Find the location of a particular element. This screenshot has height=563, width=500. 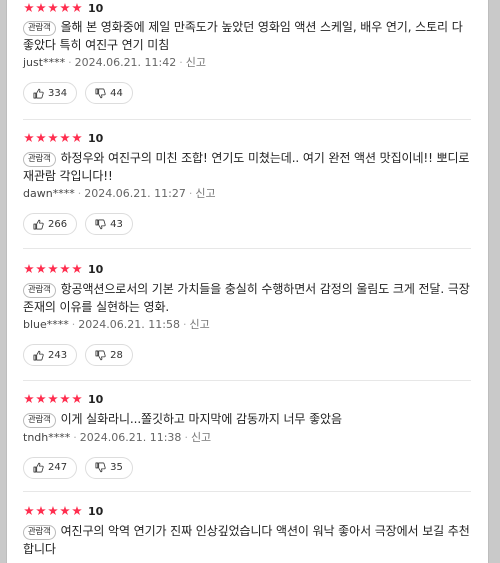

dislike-button: 44 is located at coordinates (109, 93).